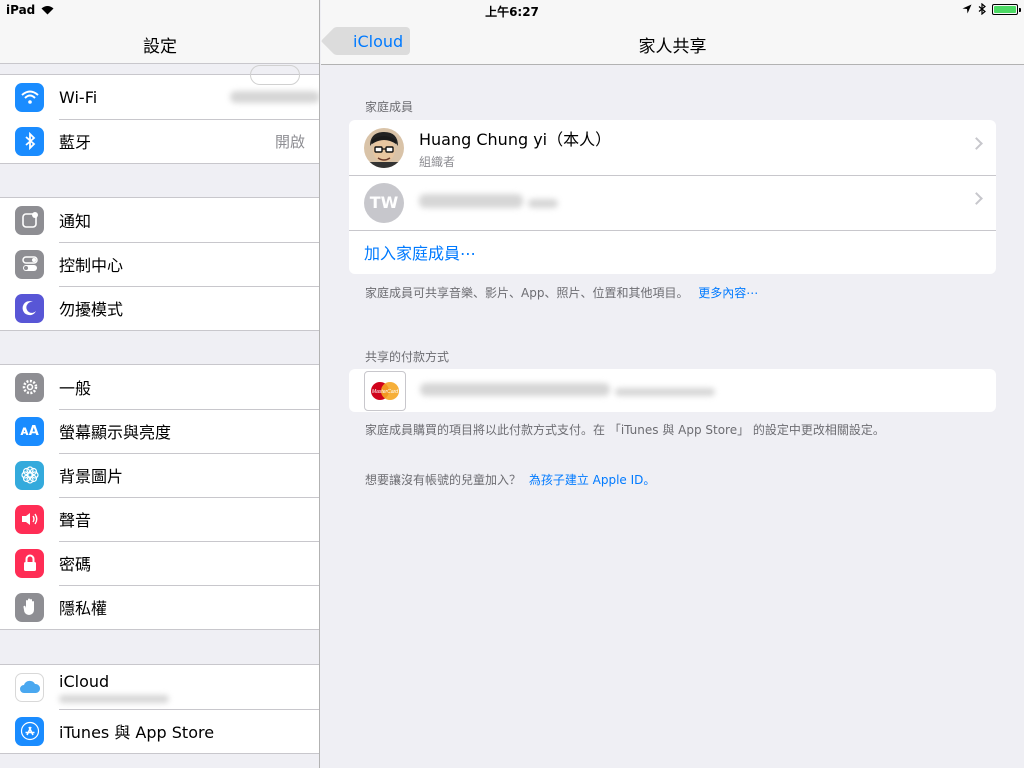 This screenshot has width=1024, height=768. Describe the element at coordinates (29, 97) in the screenshot. I see `wifi-icon` at that location.